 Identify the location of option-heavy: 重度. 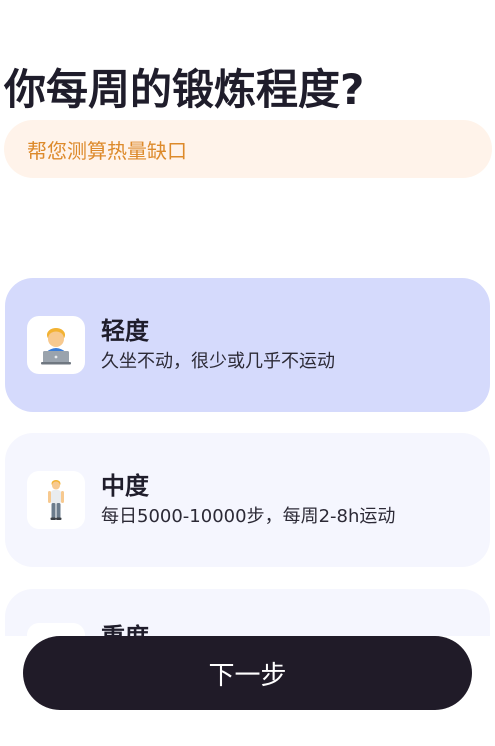
(247, 612).